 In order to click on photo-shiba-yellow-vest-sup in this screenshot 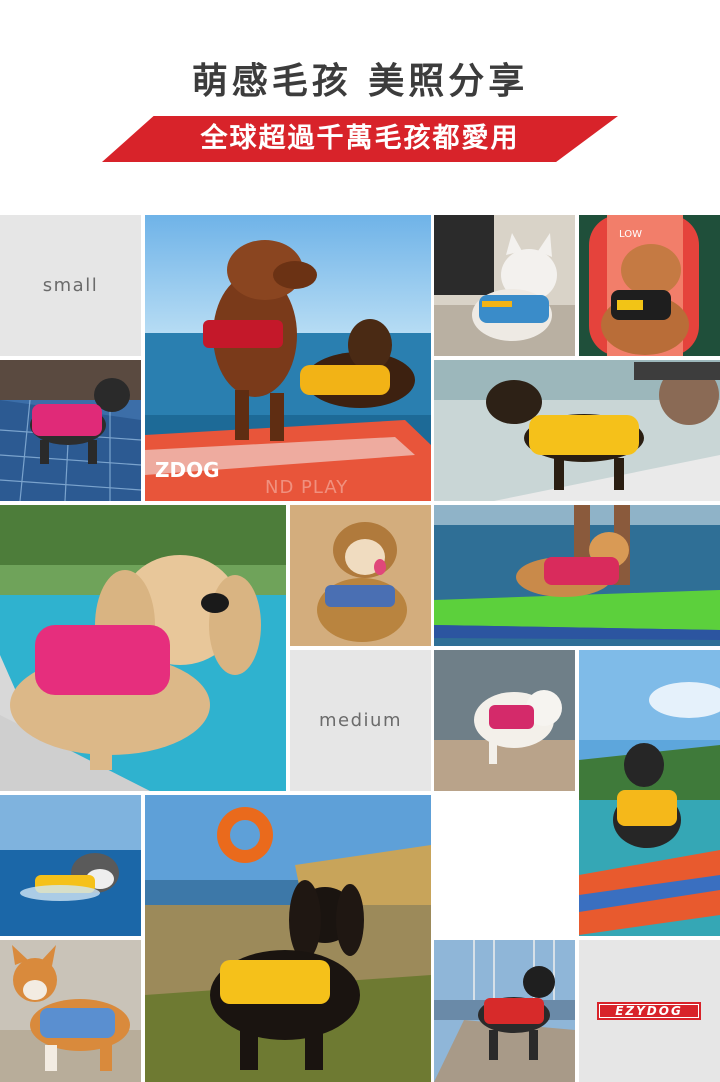, I will do `click(649, 793)`.